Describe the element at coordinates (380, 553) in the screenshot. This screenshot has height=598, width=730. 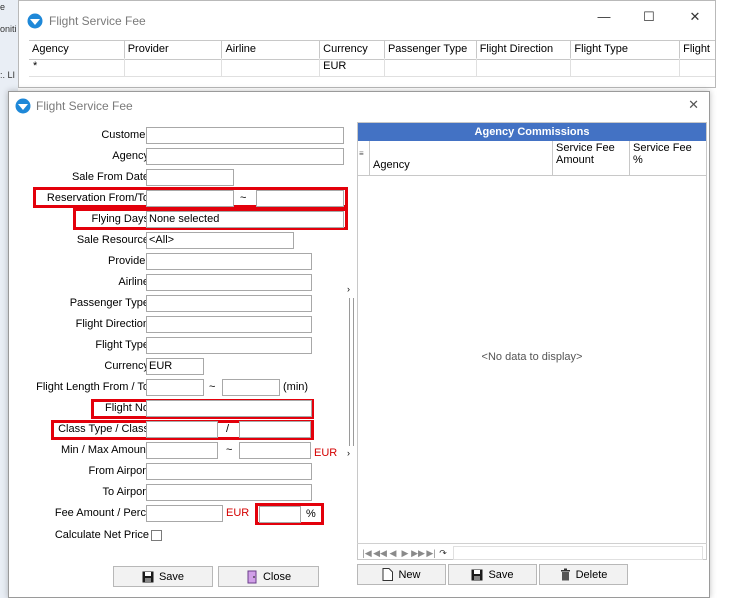
I see `prev-page-icon: ◀◀` at that location.